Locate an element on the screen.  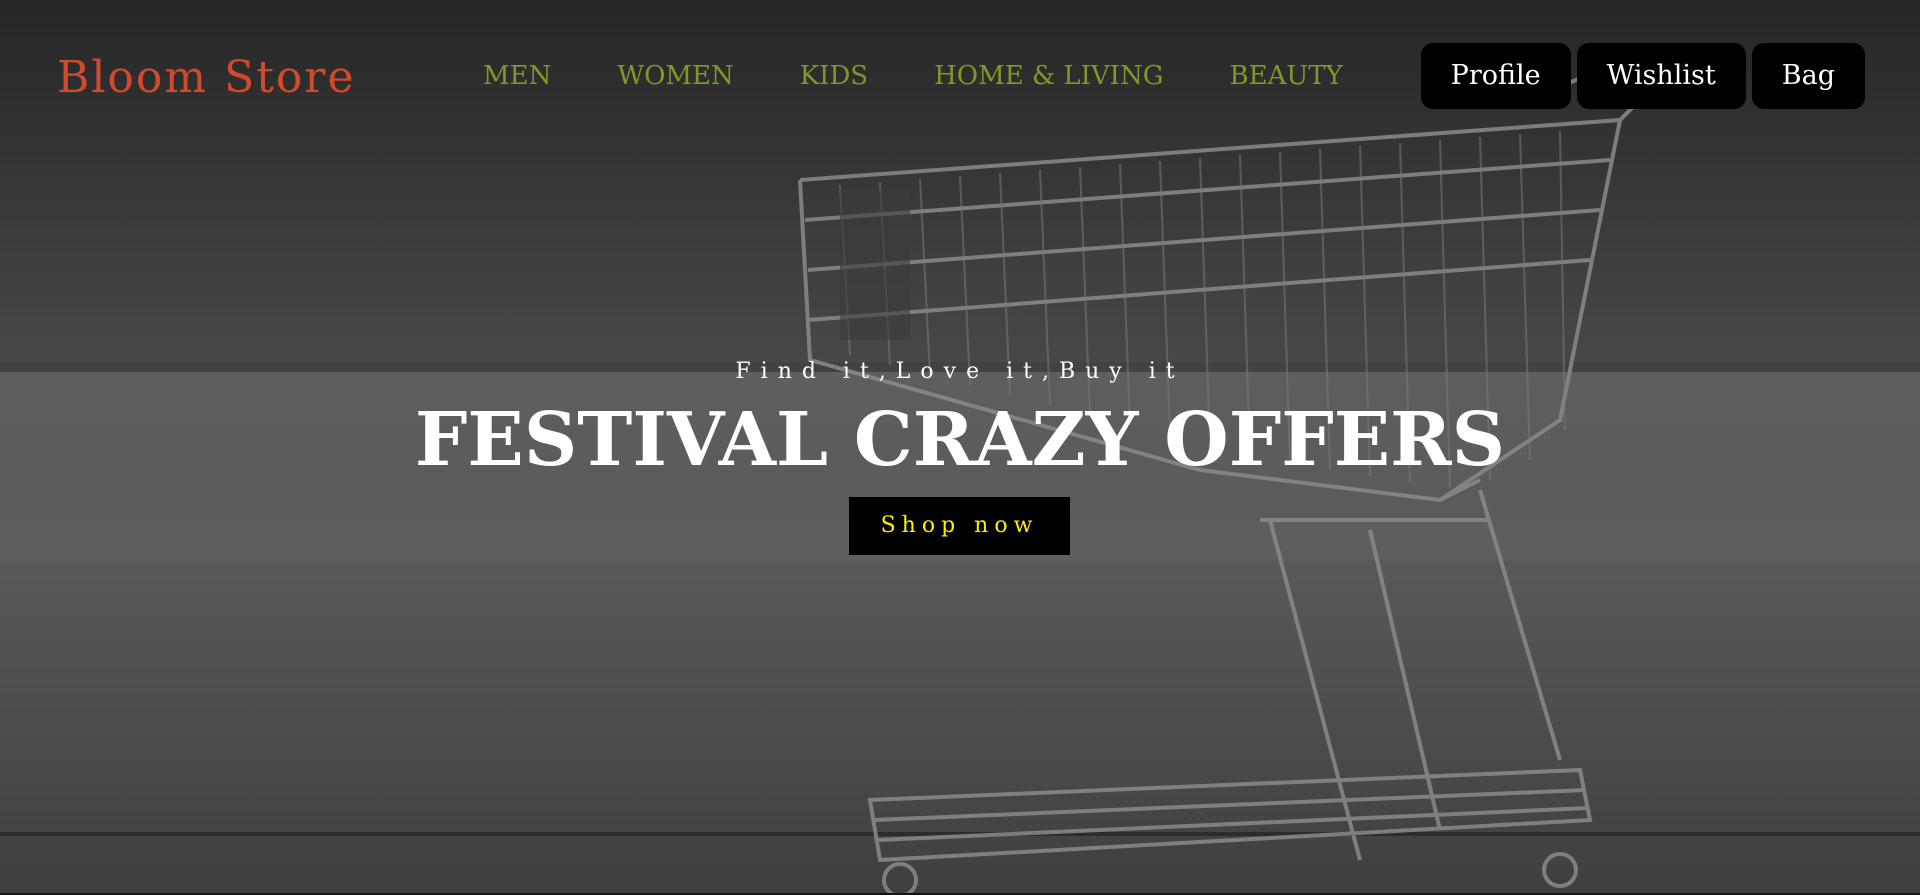
hero-tagline: Find it,Love it,Buy it is located at coordinates (960, 371).